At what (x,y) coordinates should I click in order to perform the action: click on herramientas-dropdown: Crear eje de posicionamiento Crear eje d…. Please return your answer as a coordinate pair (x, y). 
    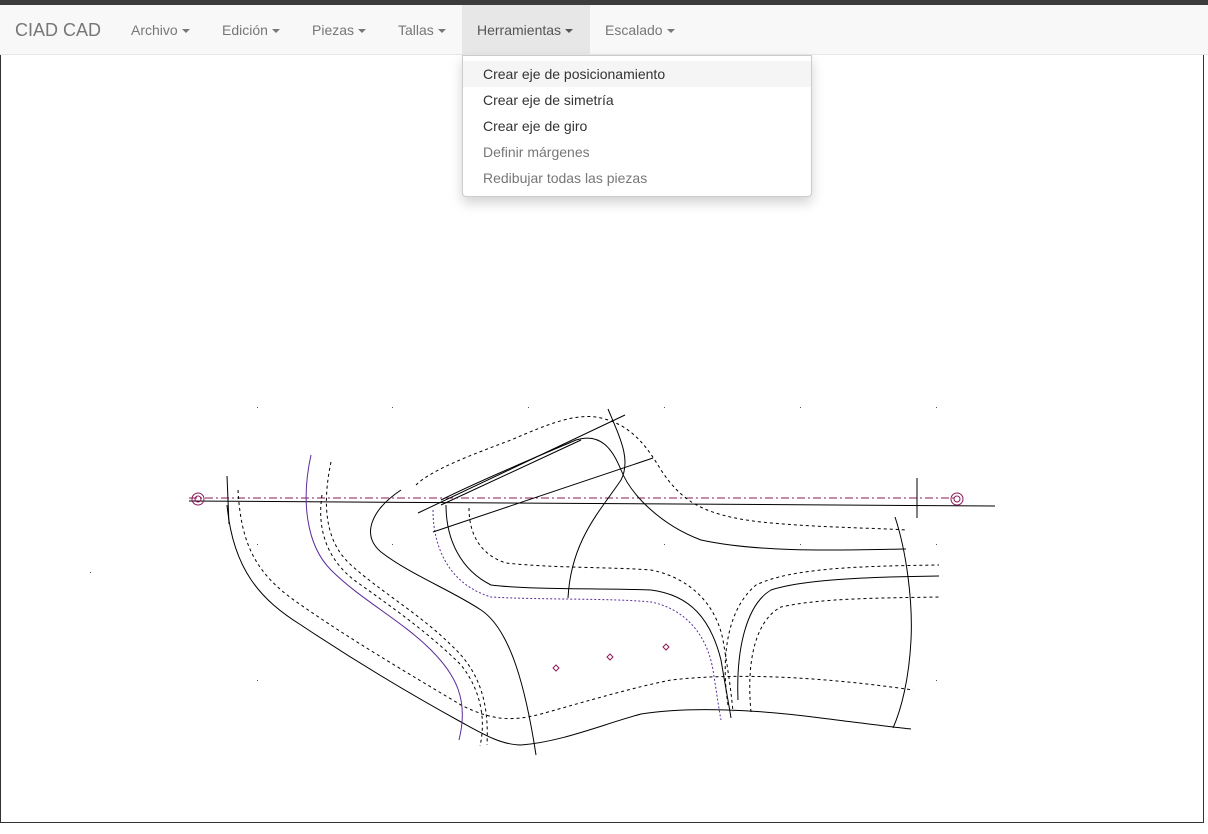
    Looking at the image, I should click on (637, 126).